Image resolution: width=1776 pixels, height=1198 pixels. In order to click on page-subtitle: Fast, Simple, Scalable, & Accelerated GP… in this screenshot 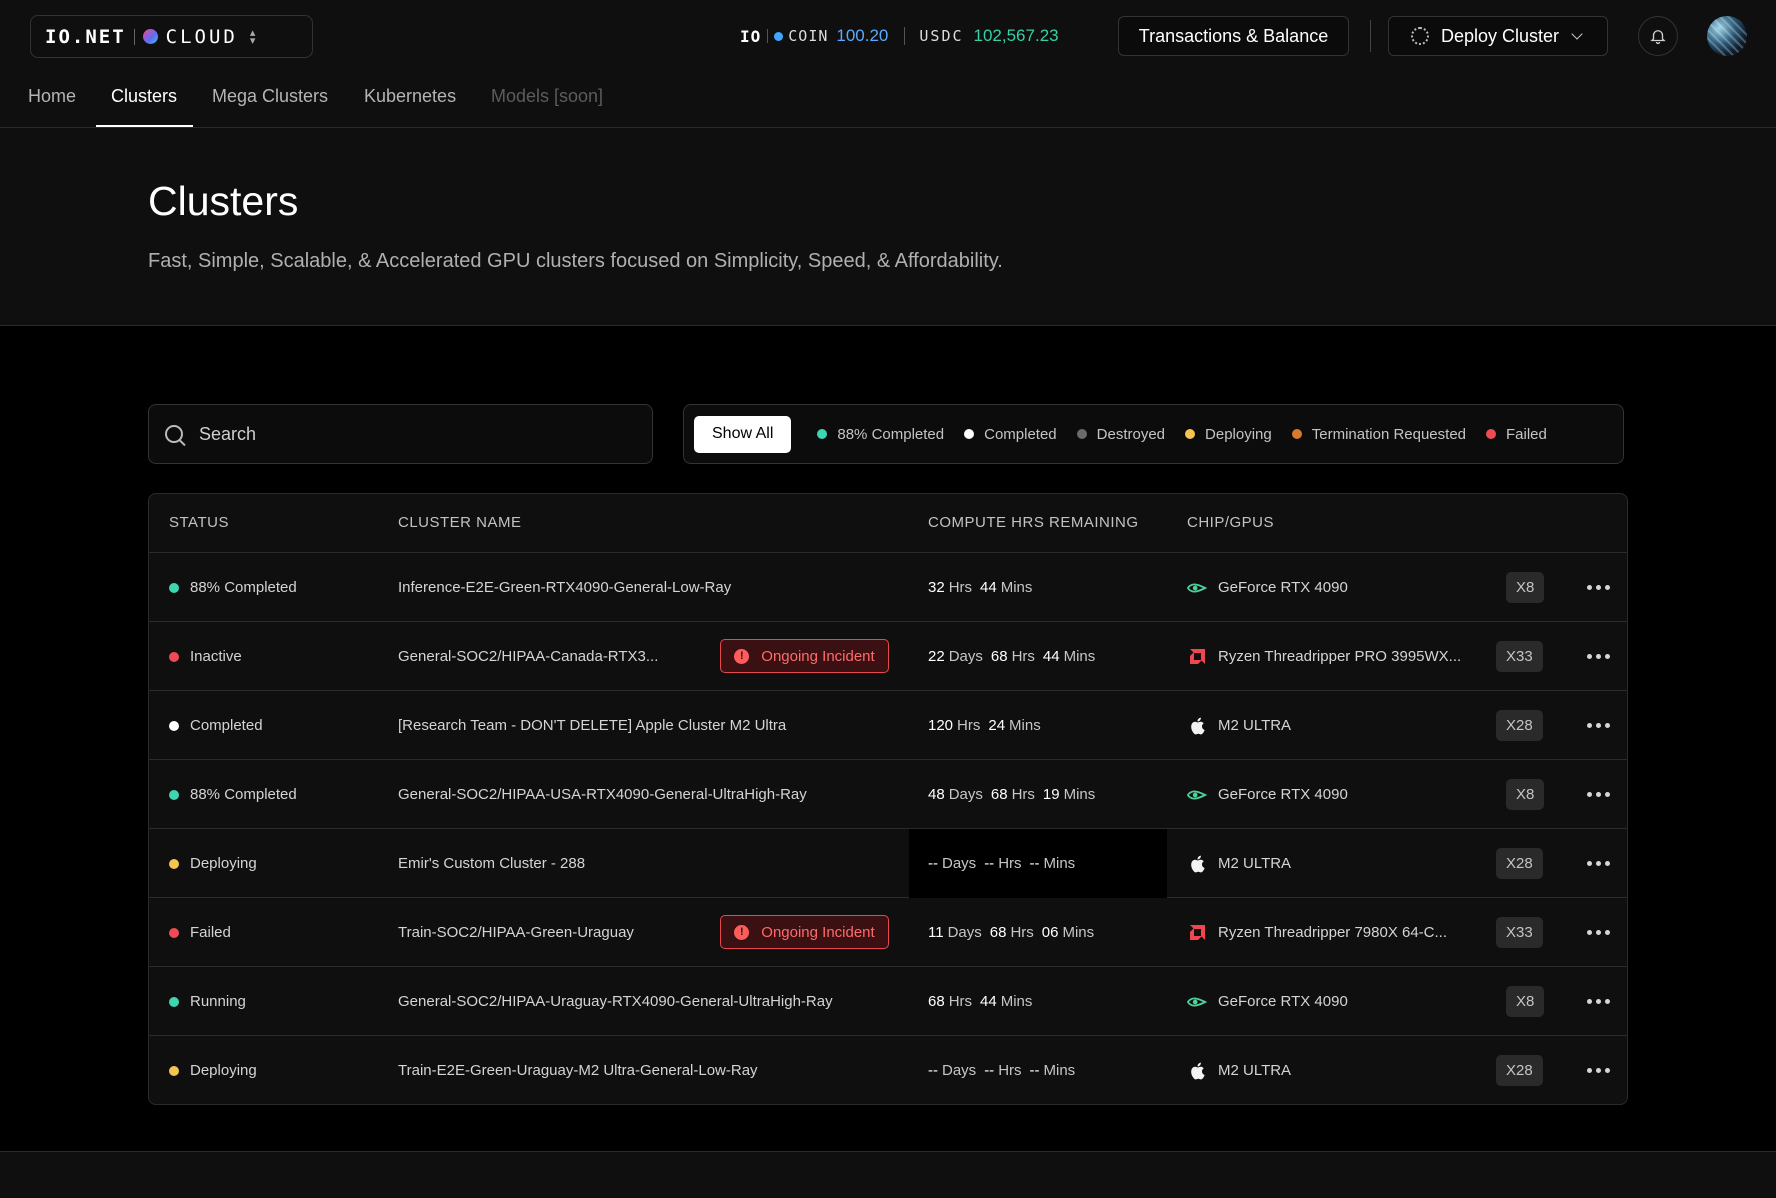, I will do `click(575, 261)`.